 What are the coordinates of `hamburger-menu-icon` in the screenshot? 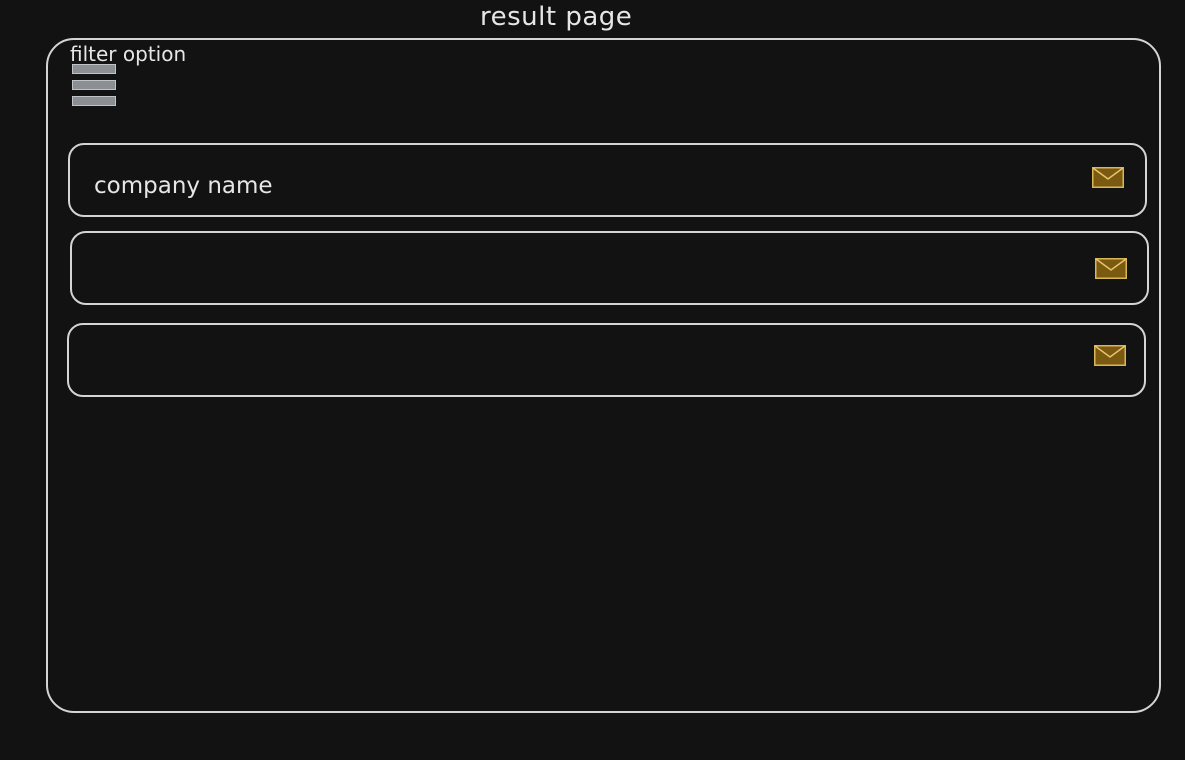 It's located at (95, 87).